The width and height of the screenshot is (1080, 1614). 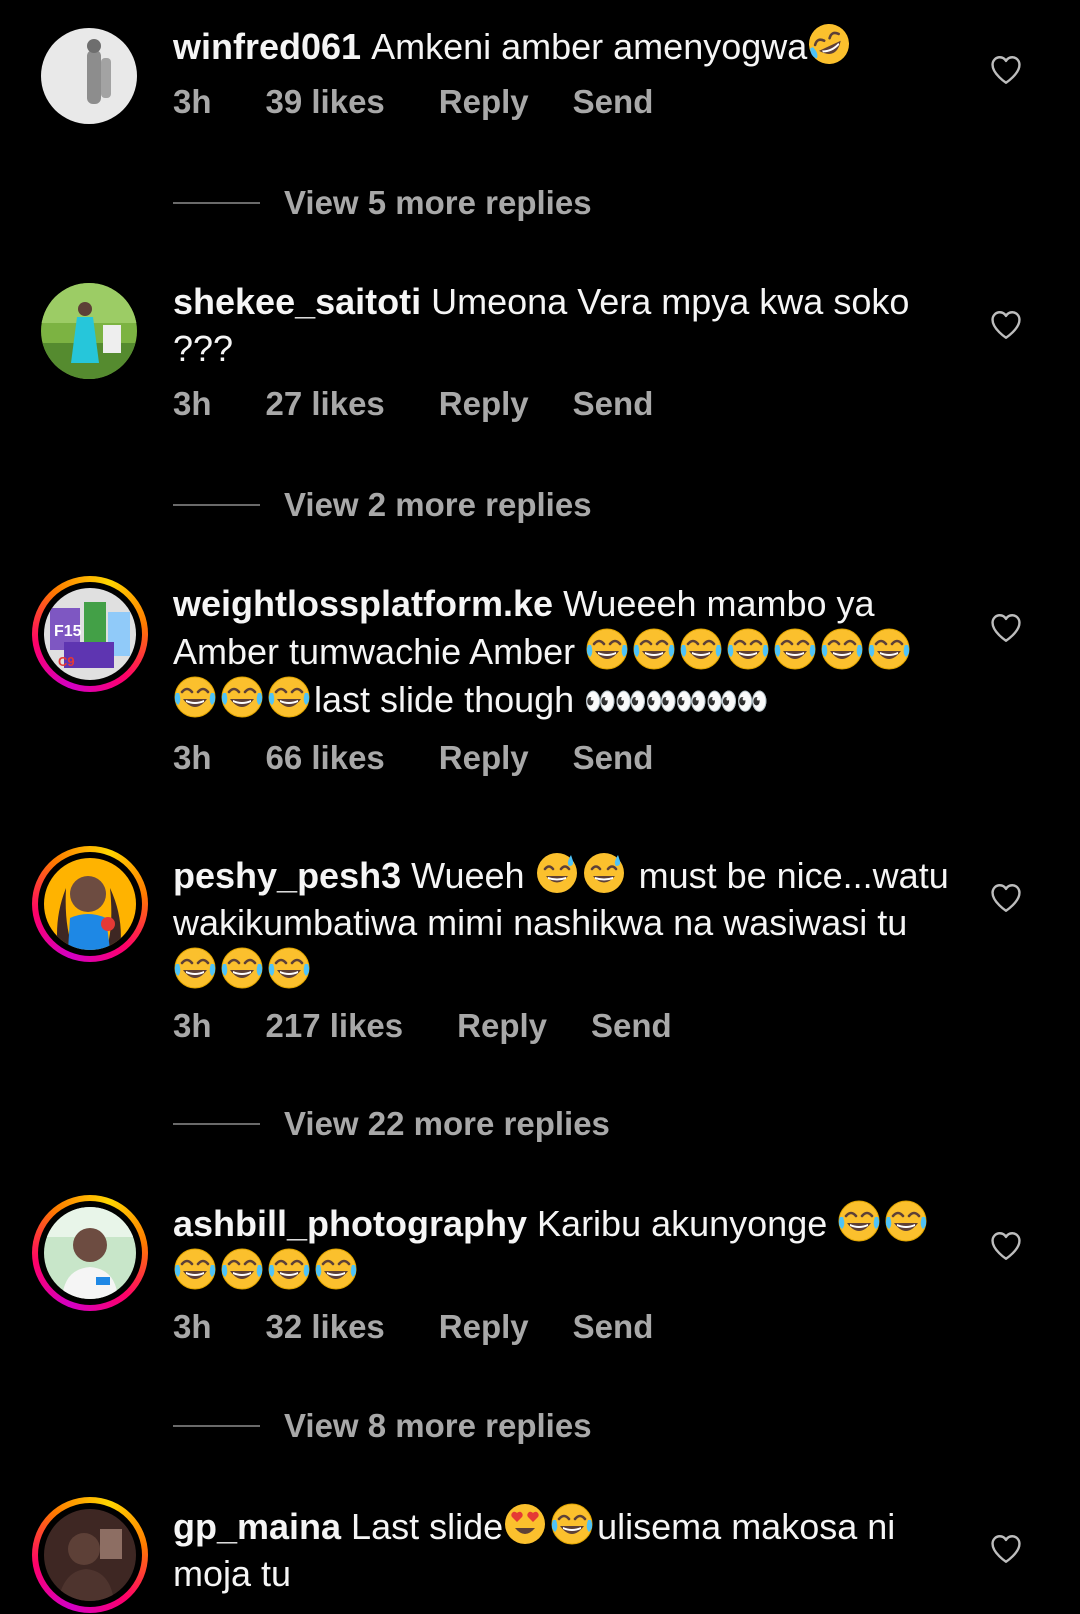 What do you see at coordinates (563, 46) in the screenshot?
I see `comment-text: winfred061 Amkeni amber amenyogwa` at bounding box center [563, 46].